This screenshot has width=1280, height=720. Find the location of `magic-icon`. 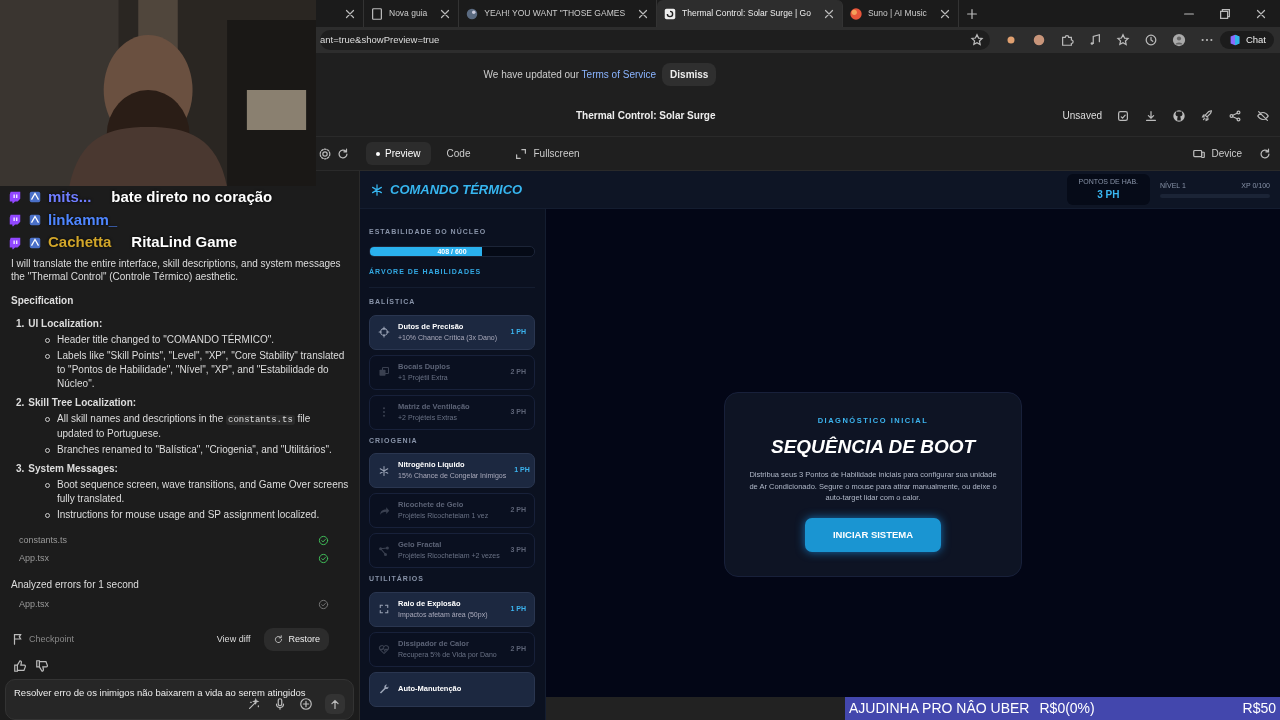

magic-icon is located at coordinates (254, 704).